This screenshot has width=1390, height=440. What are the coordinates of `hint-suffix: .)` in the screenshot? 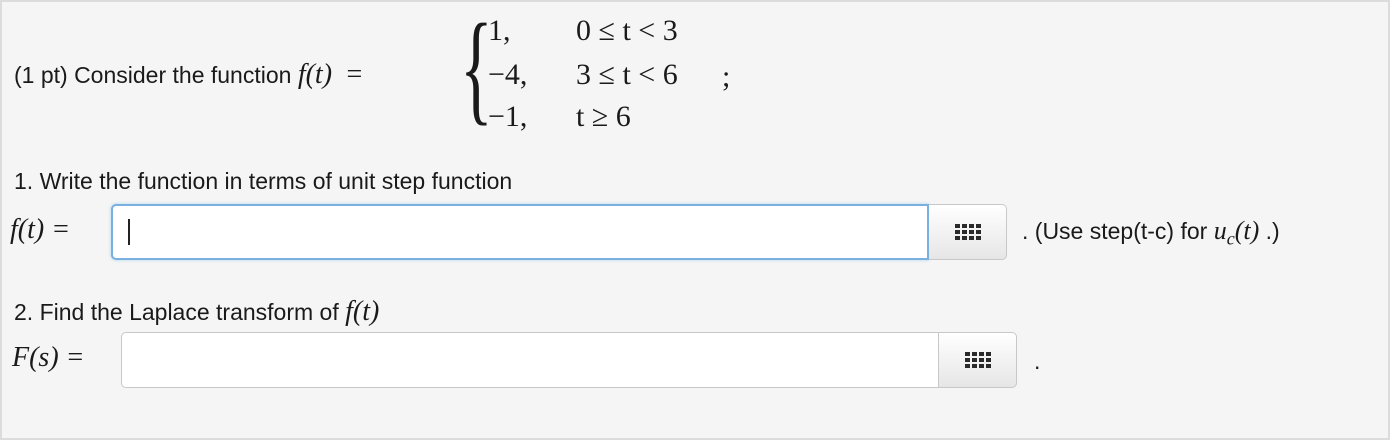 It's located at (1272, 231).